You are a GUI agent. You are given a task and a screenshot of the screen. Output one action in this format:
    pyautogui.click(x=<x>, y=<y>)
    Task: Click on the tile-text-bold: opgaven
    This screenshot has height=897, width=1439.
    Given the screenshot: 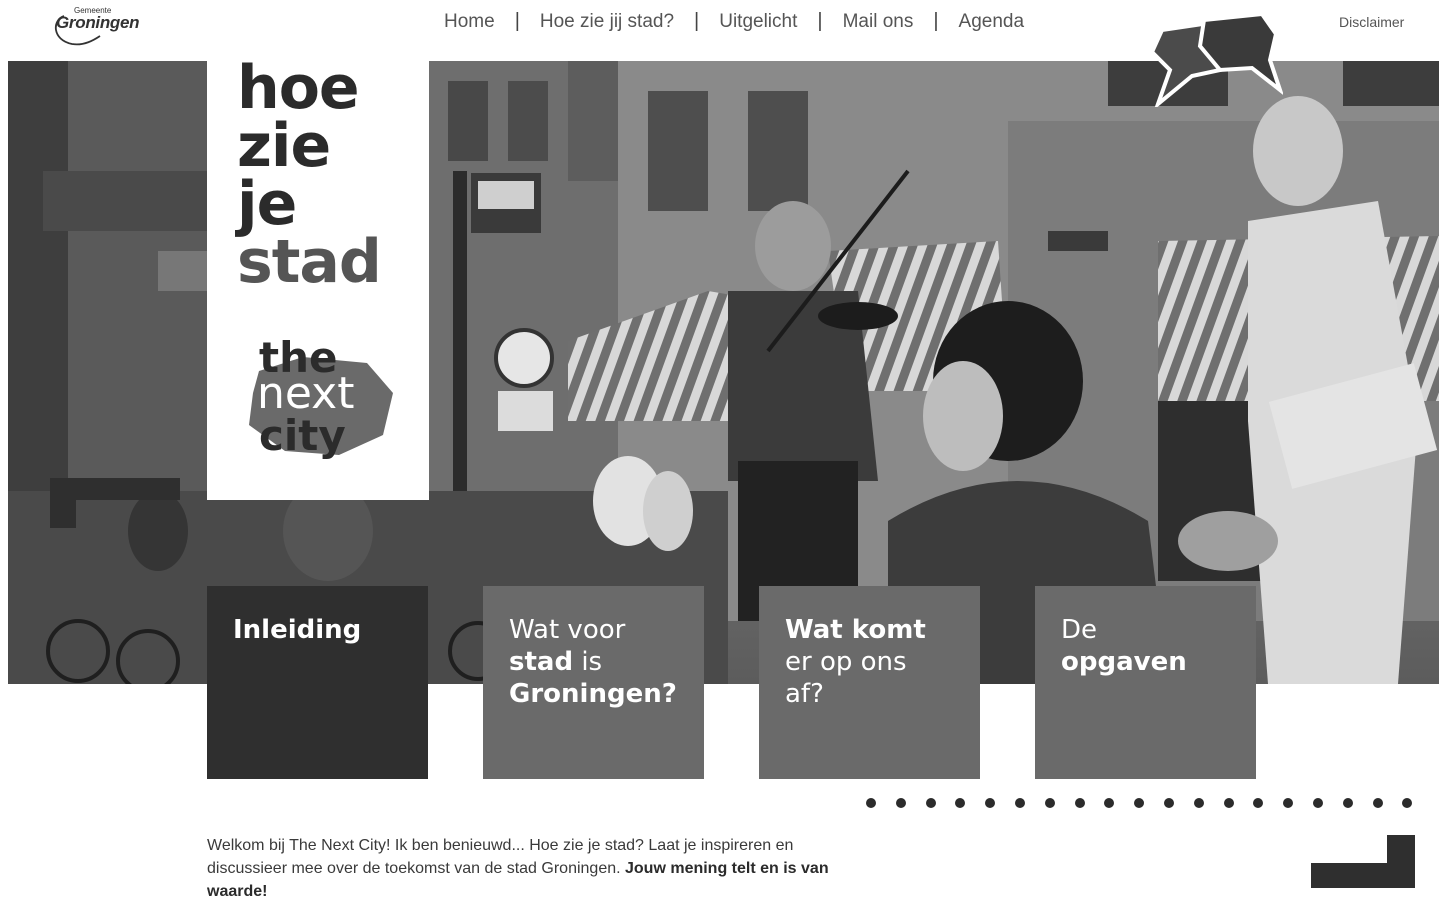 What is the action you would take?
    pyautogui.click(x=1124, y=662)
    